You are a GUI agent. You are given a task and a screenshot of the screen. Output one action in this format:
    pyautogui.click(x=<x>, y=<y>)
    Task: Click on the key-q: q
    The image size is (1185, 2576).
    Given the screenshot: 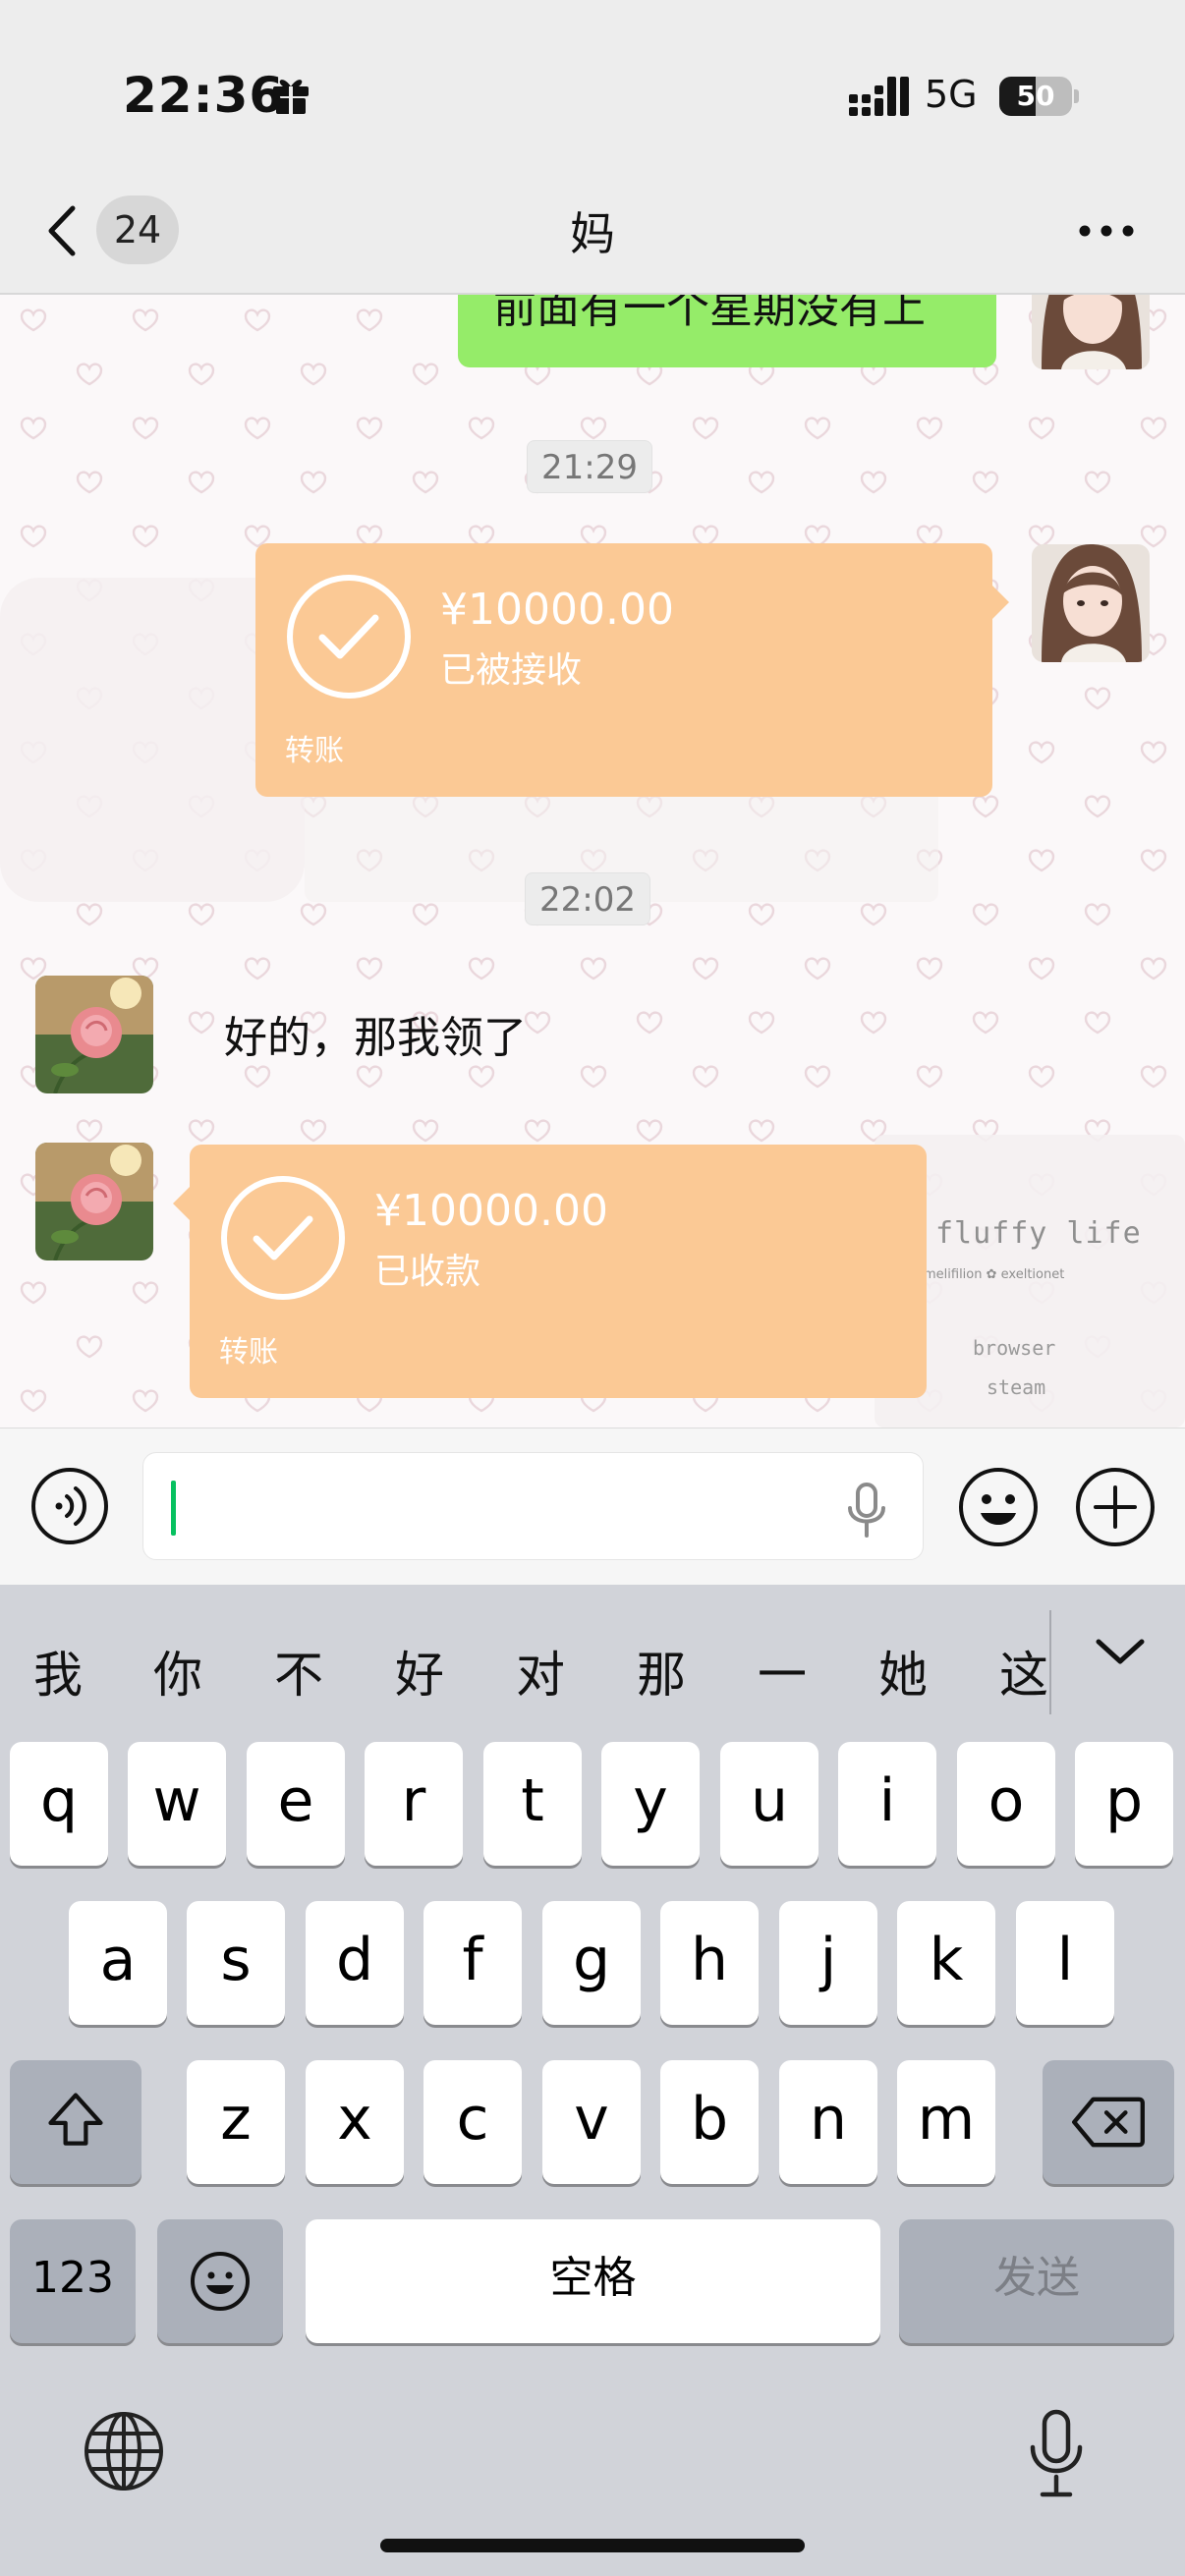 What is the action you would take?
    pyautogui.click(x=59, y=1804)
    